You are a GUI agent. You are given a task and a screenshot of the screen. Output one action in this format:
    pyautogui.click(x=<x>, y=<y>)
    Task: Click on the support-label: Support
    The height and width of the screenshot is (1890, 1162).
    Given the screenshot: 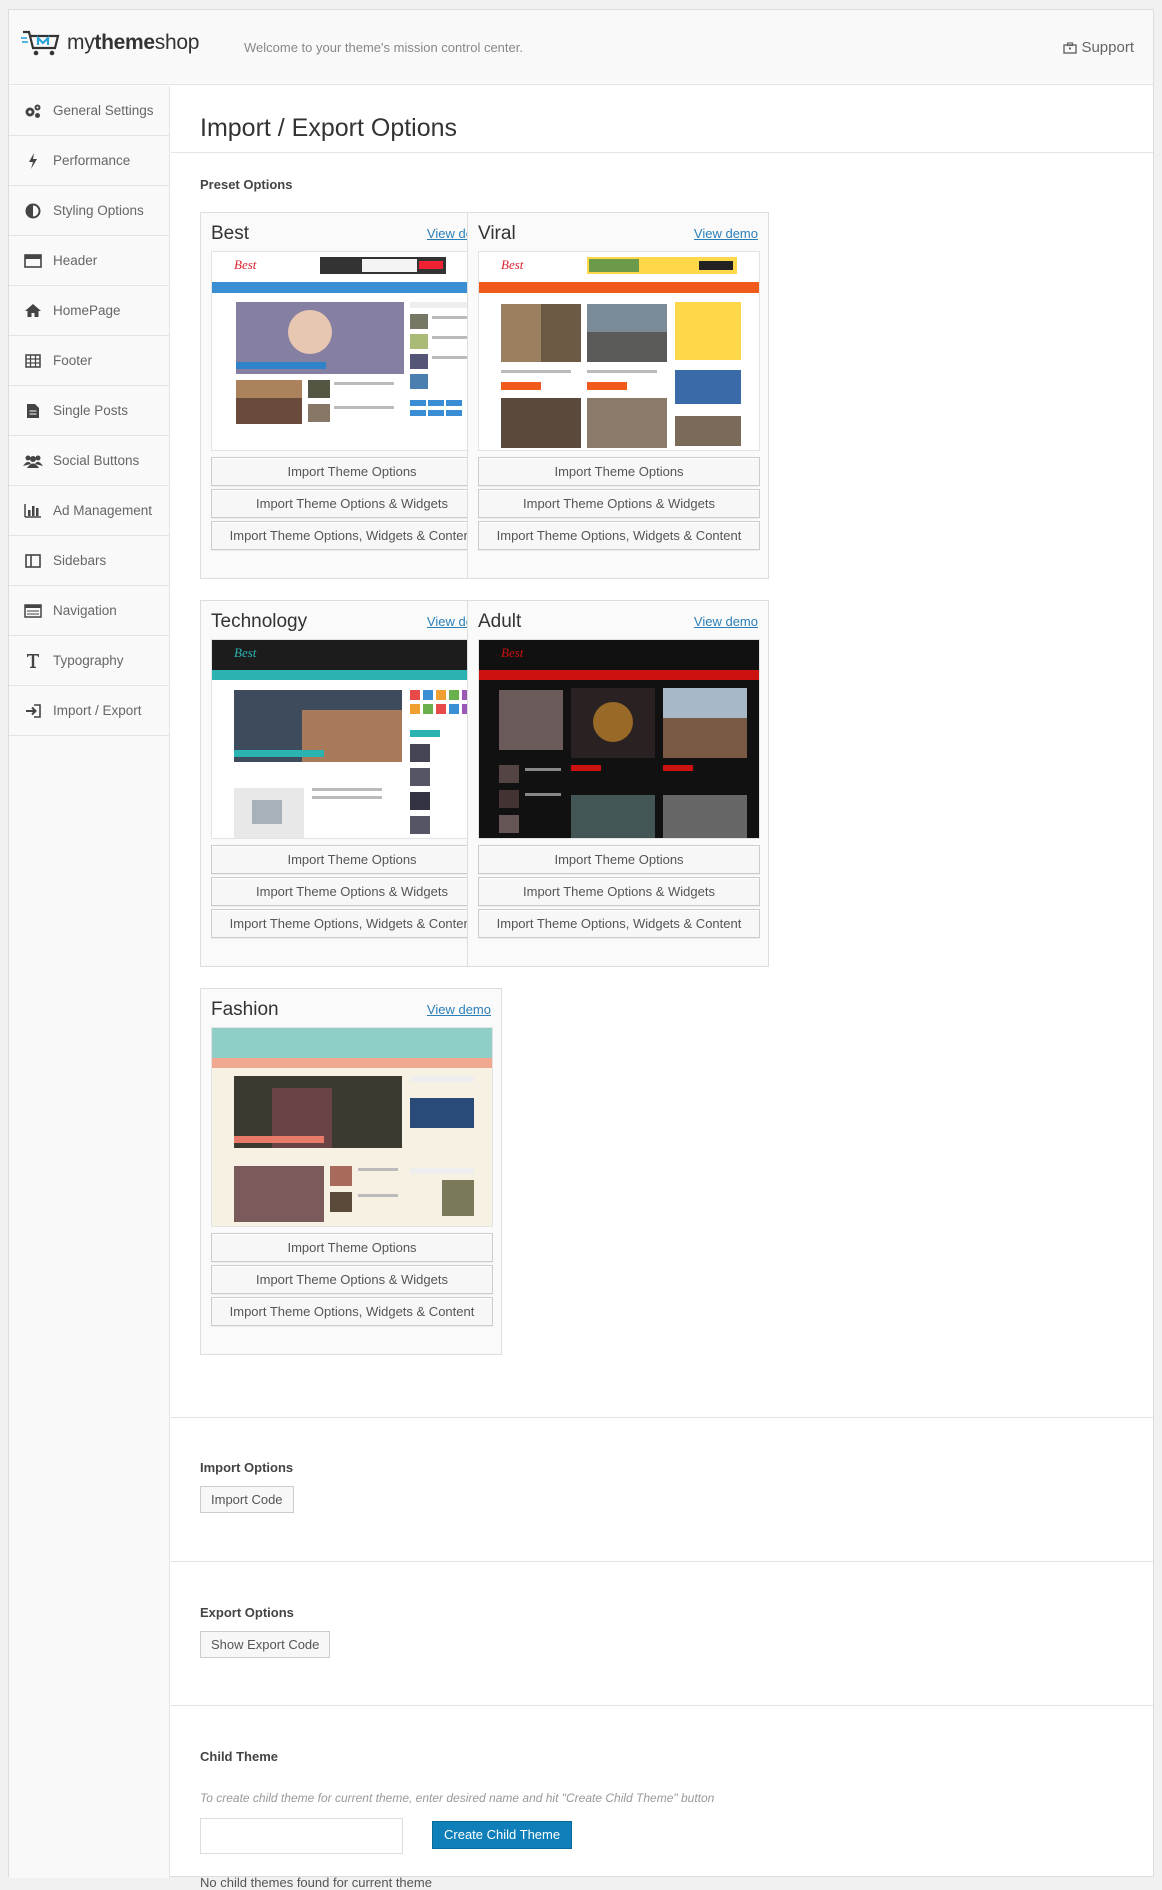 What is the action you would take?
    pyautogui.click(x=1107, y=47)
    